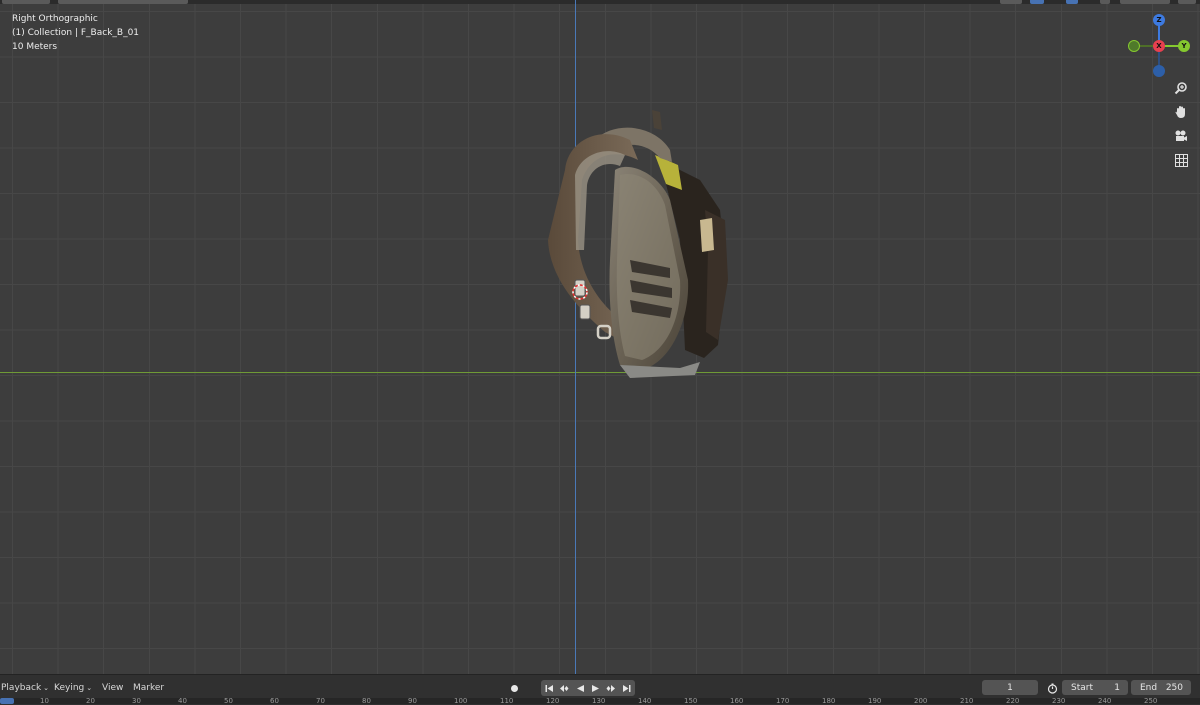 Image resolution: width=1200 pixels, height=705 pixels. I want to click on ruler-tick-label: 170, so click(783, 701).